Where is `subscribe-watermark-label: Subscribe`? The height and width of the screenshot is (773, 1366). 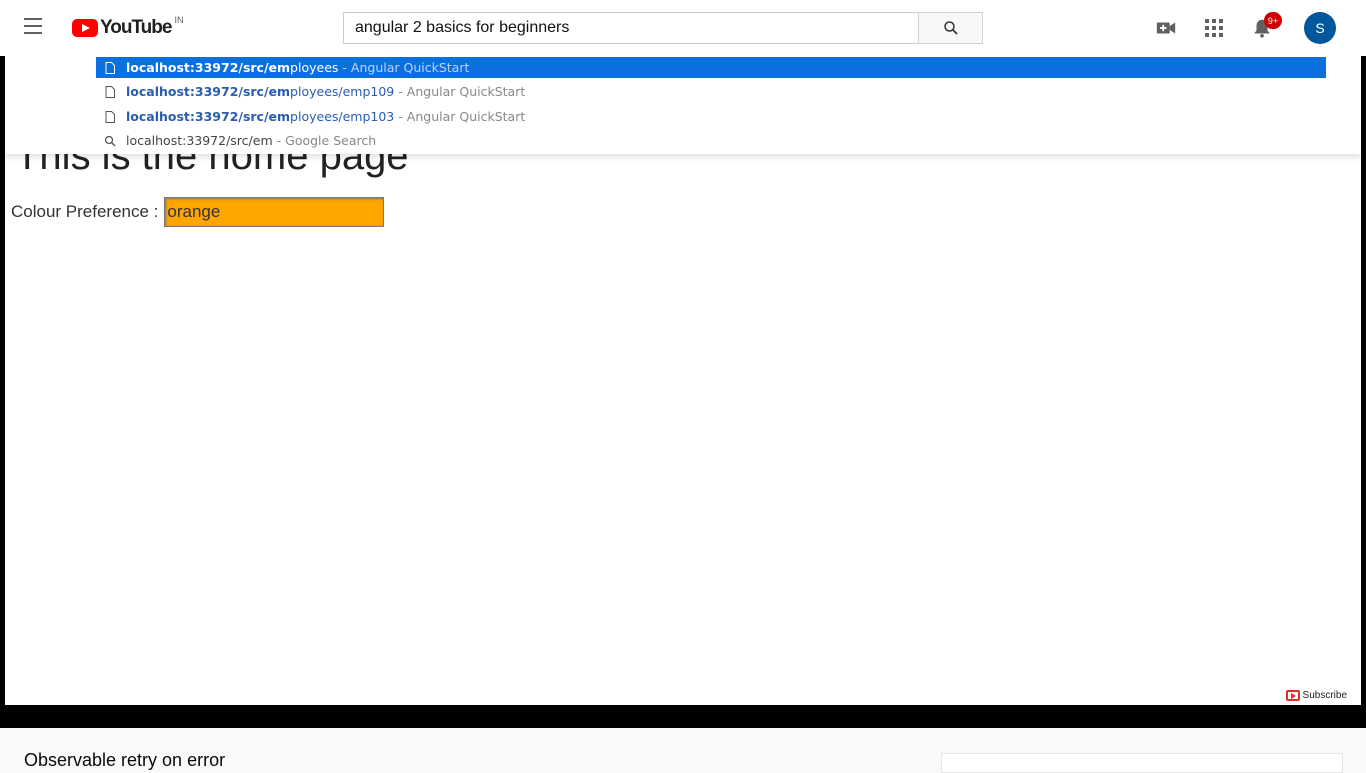 subscribe-watermark-label: Subscribe is located at coordinates (1324, 695).